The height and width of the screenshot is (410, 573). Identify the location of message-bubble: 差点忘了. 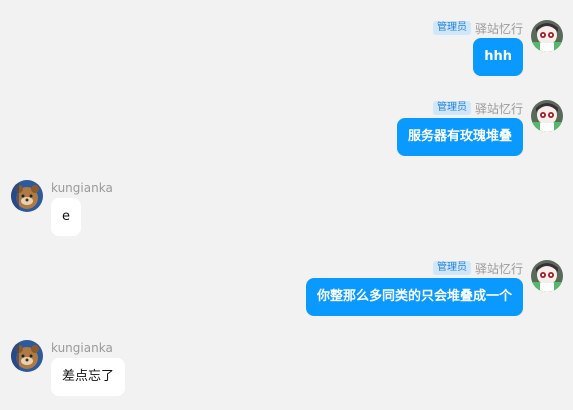
(88, 377).